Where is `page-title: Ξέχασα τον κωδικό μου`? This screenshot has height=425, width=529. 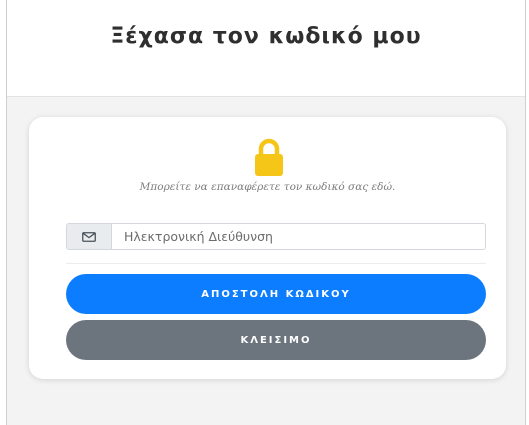 page-title: Ξέχασα τον κωδικό μου is located at coordinates (266, 36).